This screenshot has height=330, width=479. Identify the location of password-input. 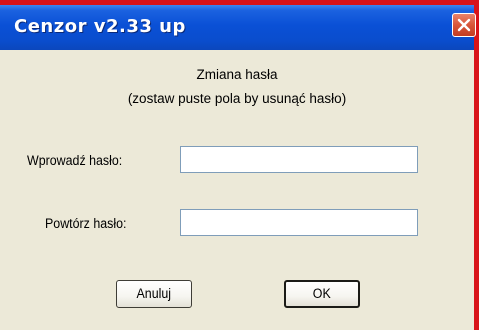
(299, 159).